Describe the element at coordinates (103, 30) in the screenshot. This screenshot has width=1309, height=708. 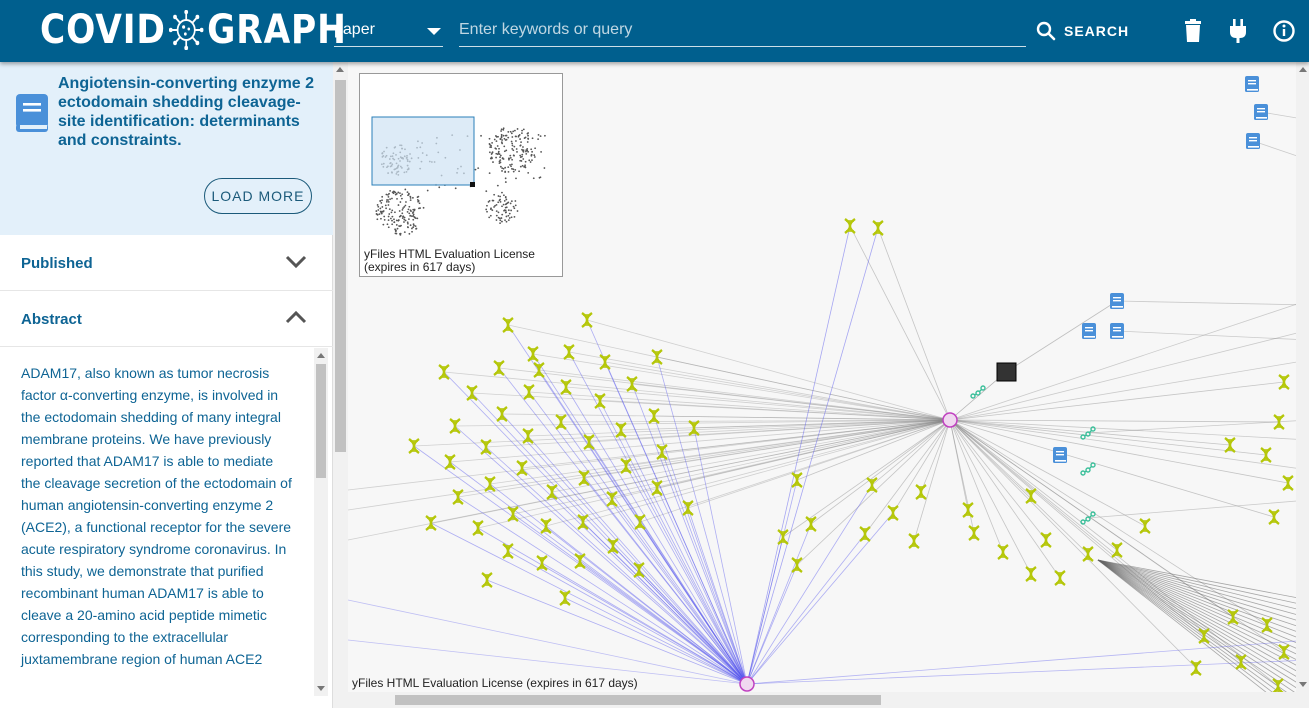
I see `logo-text-left: COVID` at that location.